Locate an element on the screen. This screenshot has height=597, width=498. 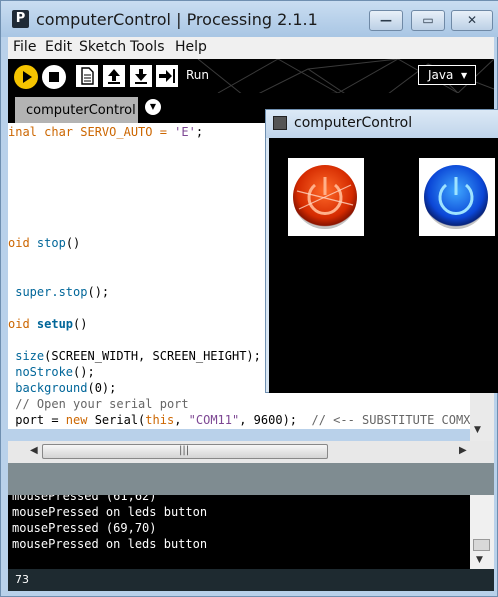
export-button is located at coordinates (167, 76).